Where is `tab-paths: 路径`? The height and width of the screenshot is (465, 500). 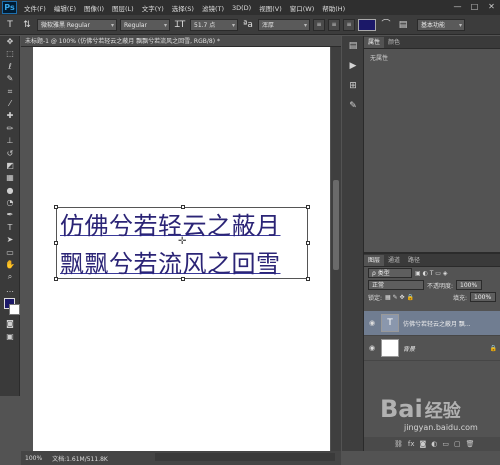
tab-paths: 路径 is located at coordinates (414, 260).